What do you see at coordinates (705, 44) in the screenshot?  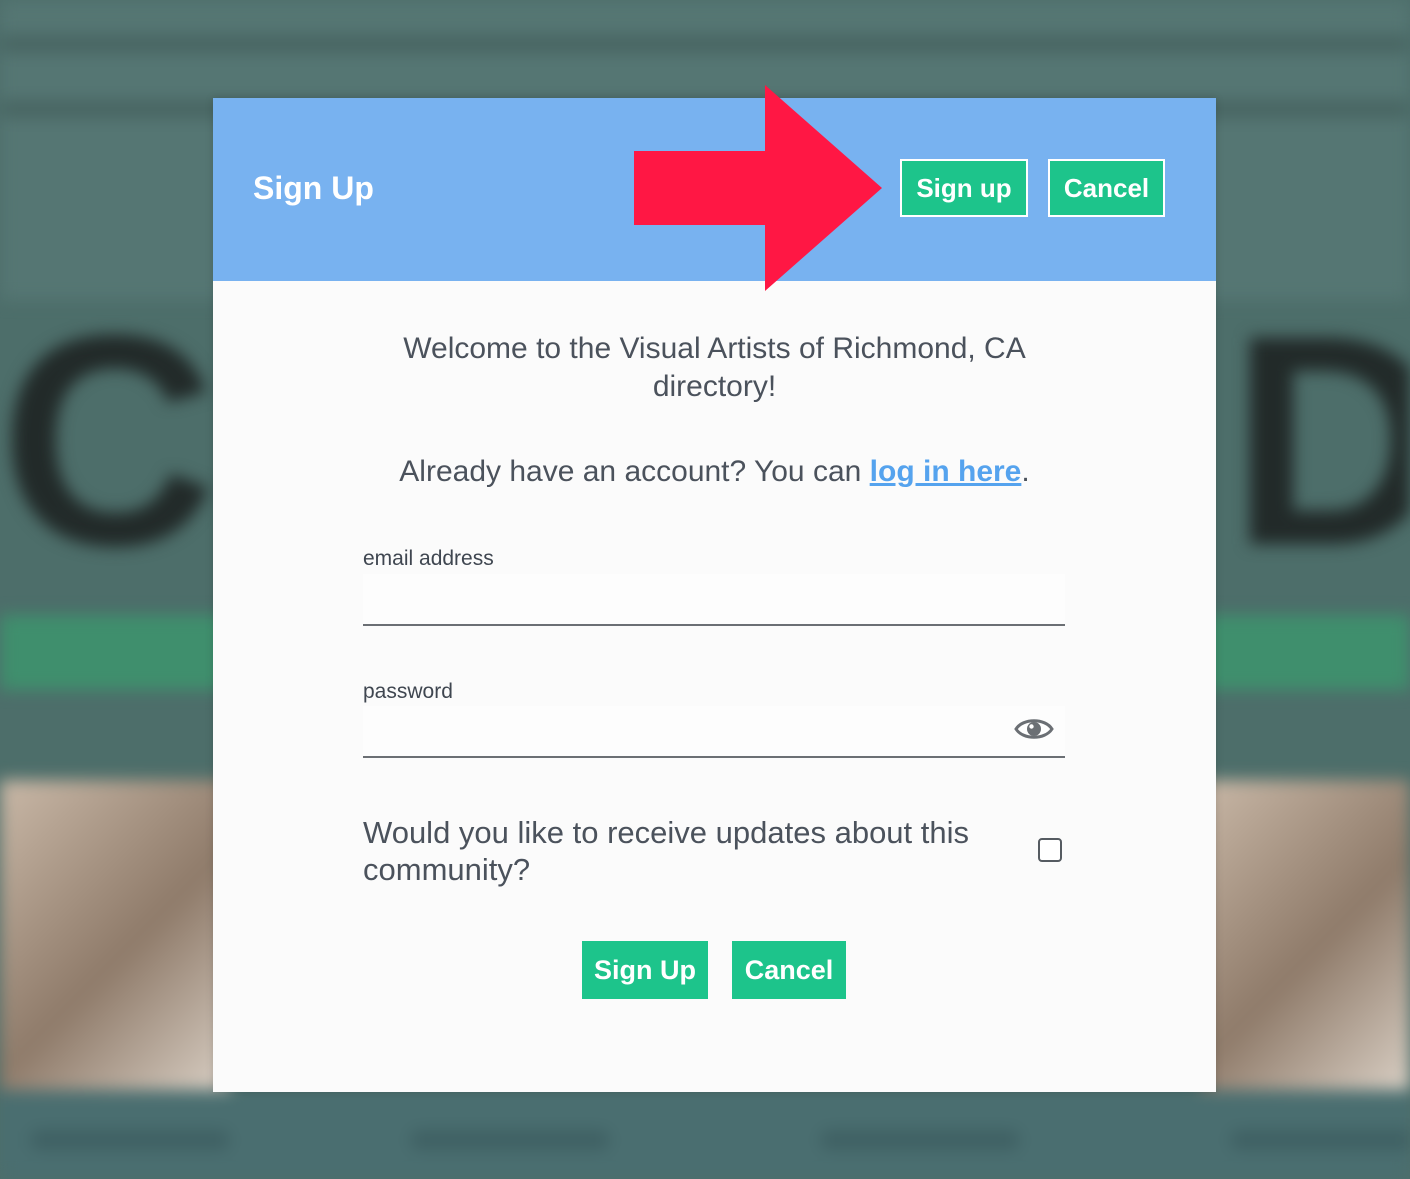 I see `background-text-line` at bounding box center [705, 44].